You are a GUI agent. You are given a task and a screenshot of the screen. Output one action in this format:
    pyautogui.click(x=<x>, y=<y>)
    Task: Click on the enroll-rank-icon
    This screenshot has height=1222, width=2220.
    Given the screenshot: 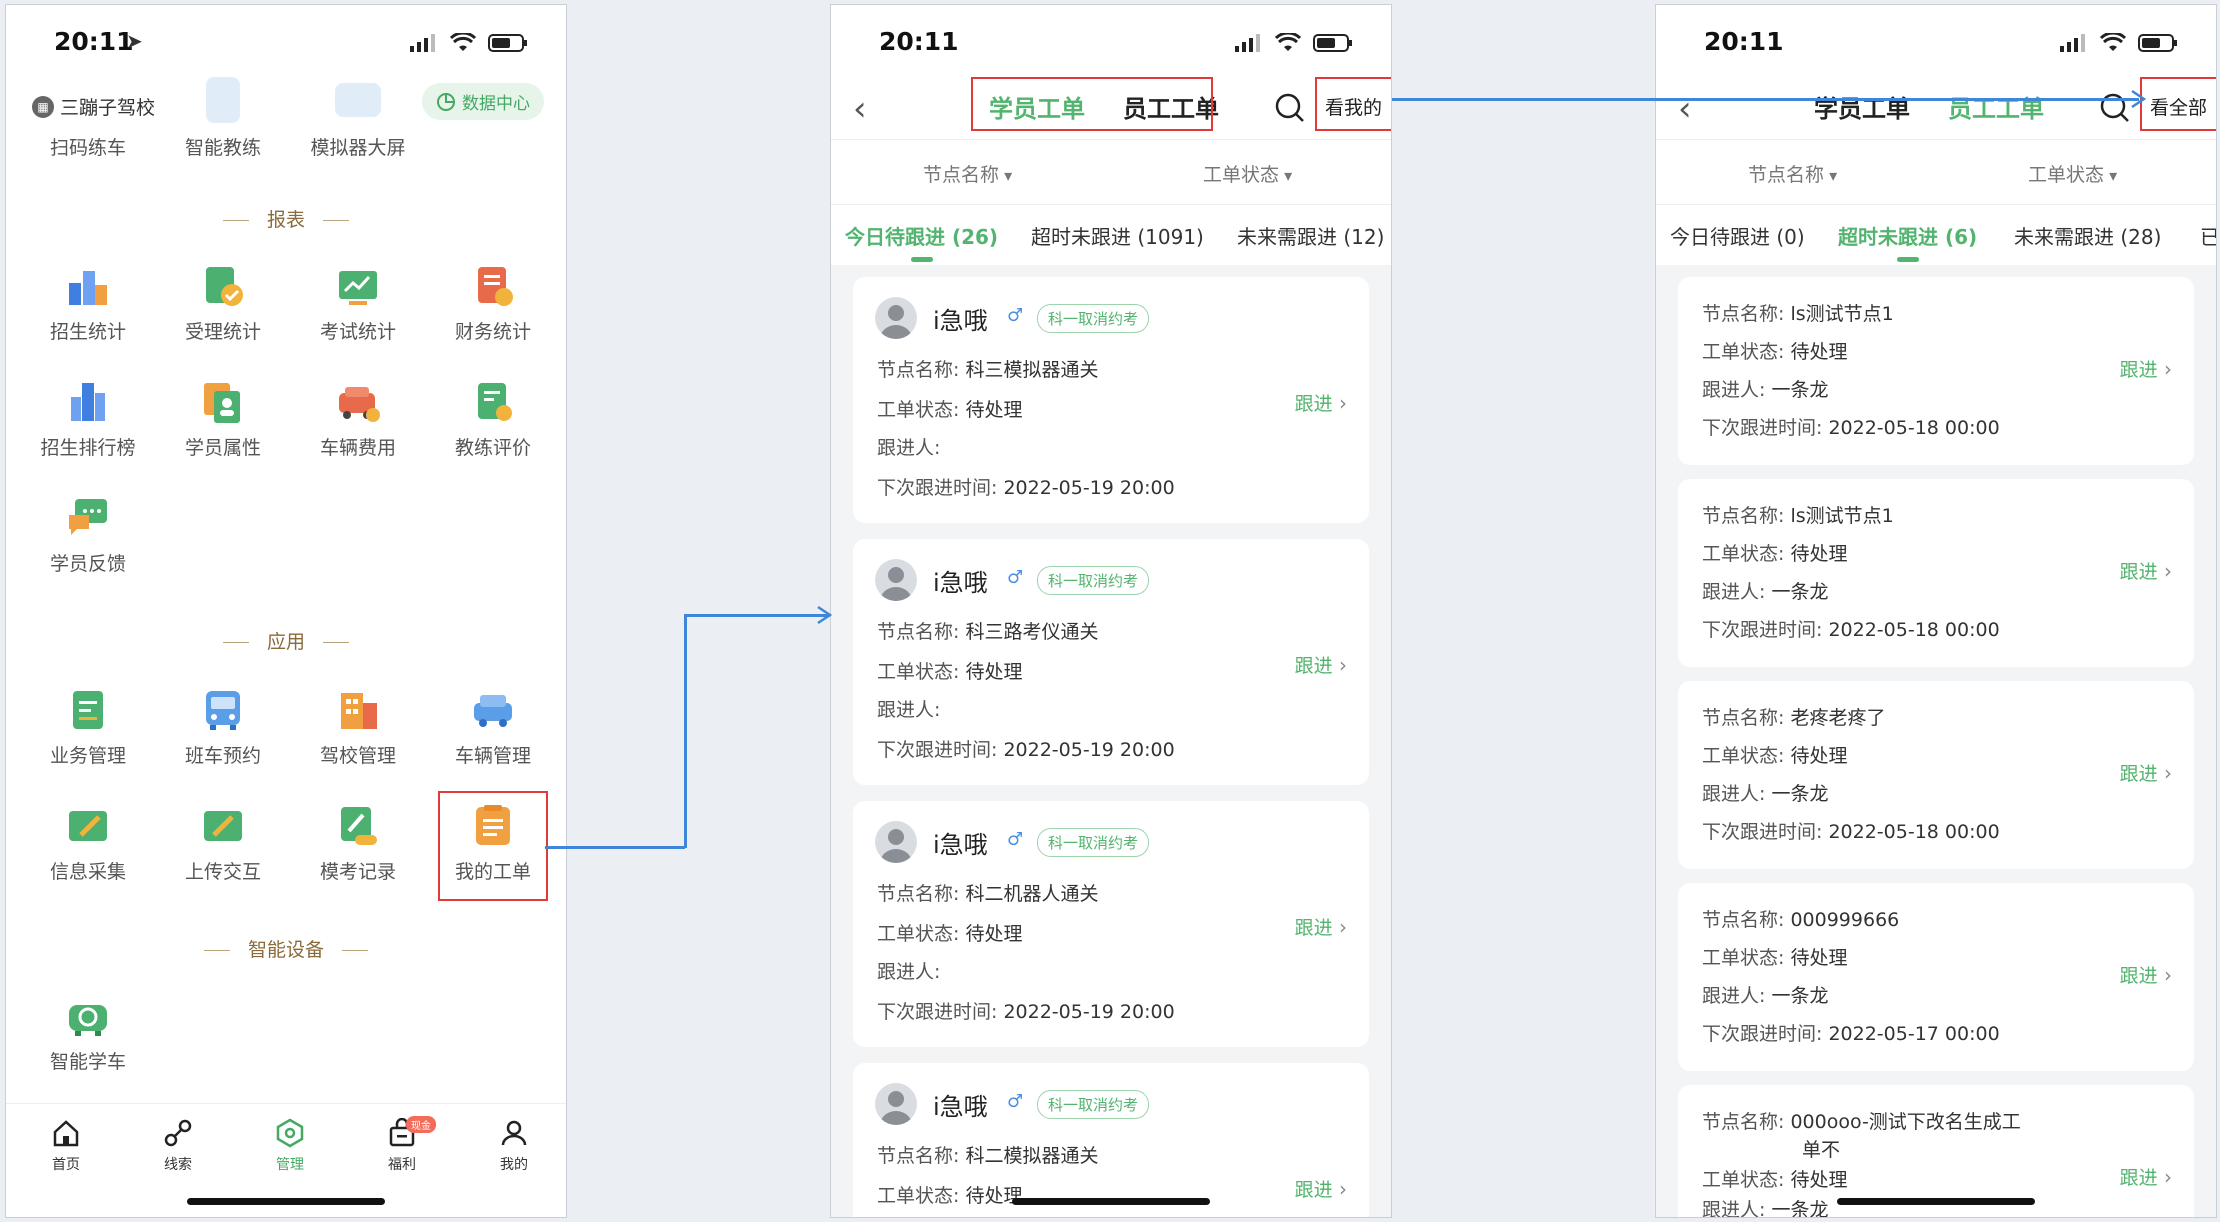 What is the action you would take?
    pyautogui.click(x=88, y=402)
    